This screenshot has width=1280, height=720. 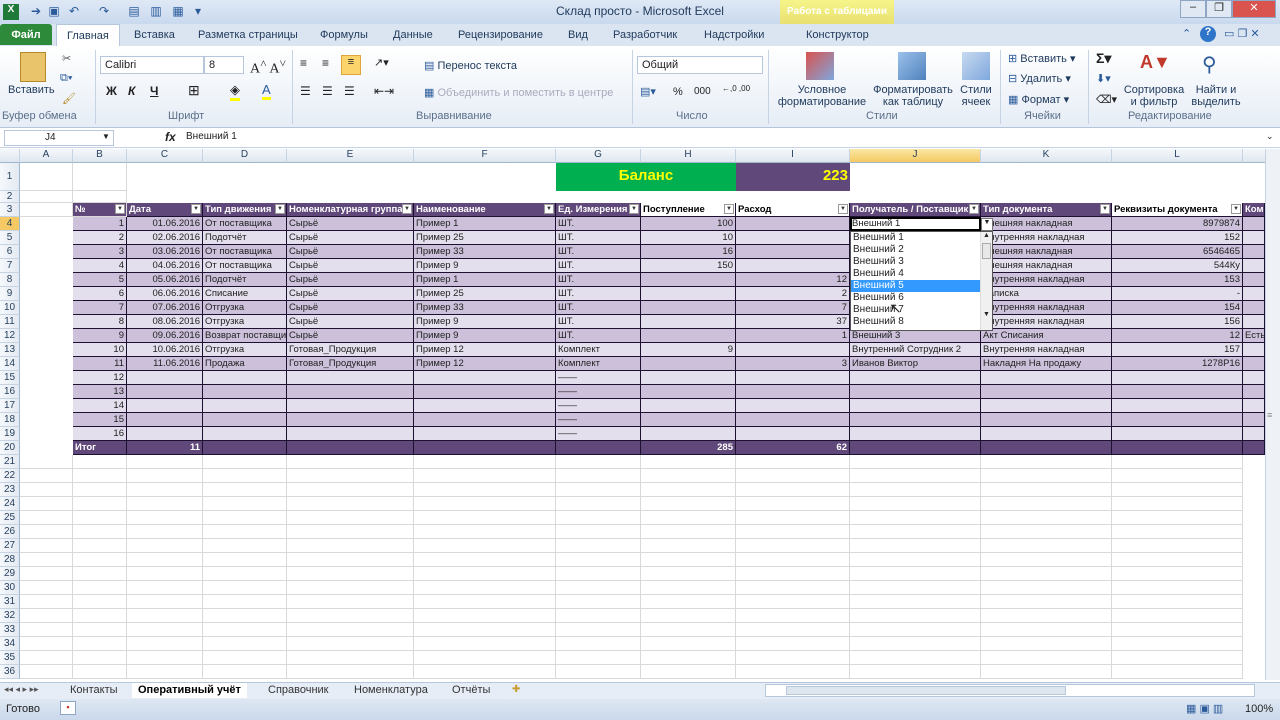 I want to click on table-cell: Отгрузка, so click(x=245, y=308).